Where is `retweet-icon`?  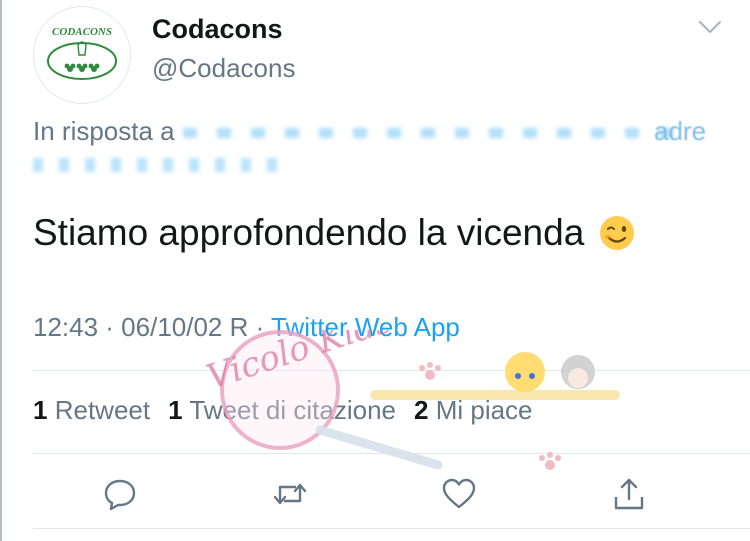 retweet-icon is located at coordinates (290, 494).